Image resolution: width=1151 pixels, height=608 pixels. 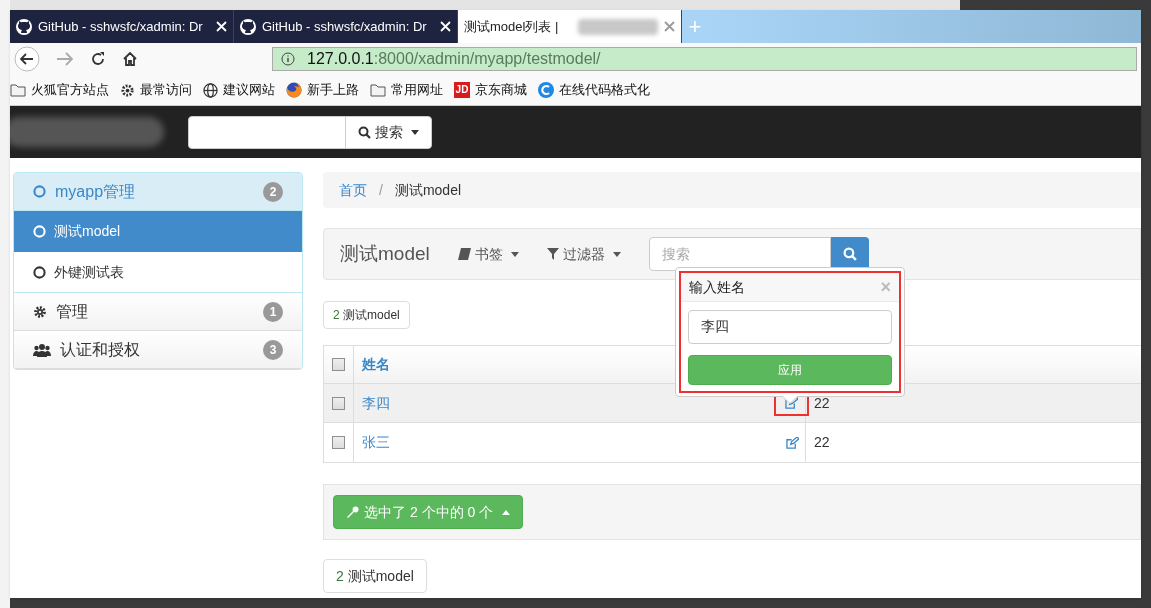 What do you see at coordinates (353, 190) in the screenshot?
I see `breadcrumb-link: 首页` at bounding box center [353, 190].